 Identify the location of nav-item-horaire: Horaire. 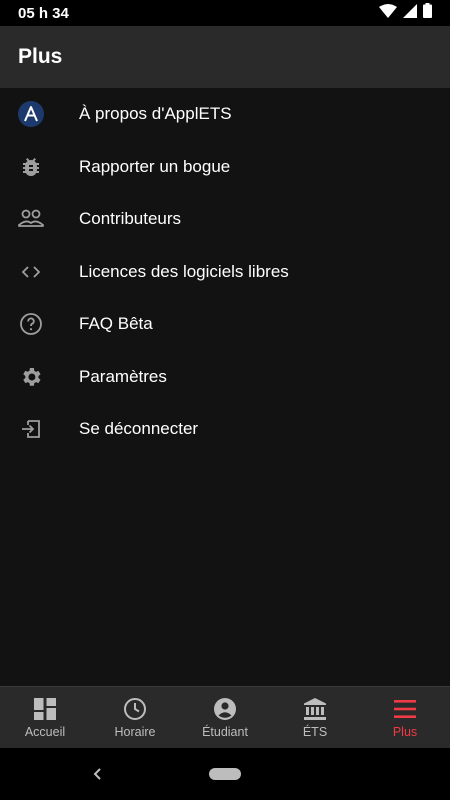
(135, 717).